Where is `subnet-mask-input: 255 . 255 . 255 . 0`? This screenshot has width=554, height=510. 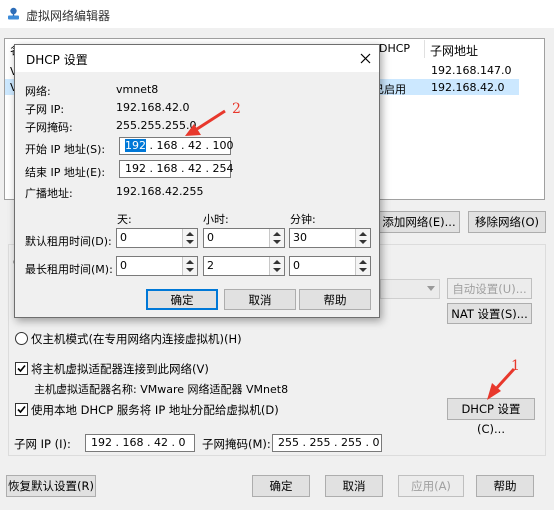 subnet-mask-input: 255 . 255 . 255 . 0 is located at coordinates (327, 443).